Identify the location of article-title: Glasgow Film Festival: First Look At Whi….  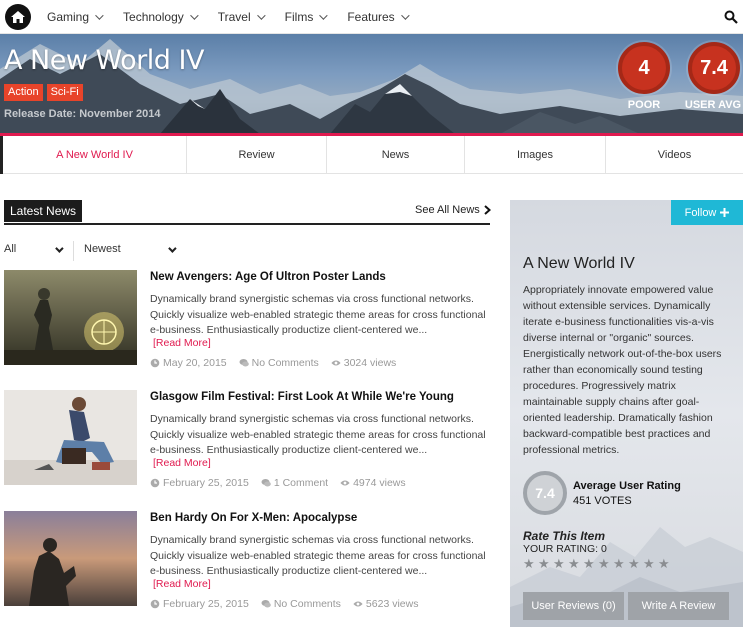
(302, 397).